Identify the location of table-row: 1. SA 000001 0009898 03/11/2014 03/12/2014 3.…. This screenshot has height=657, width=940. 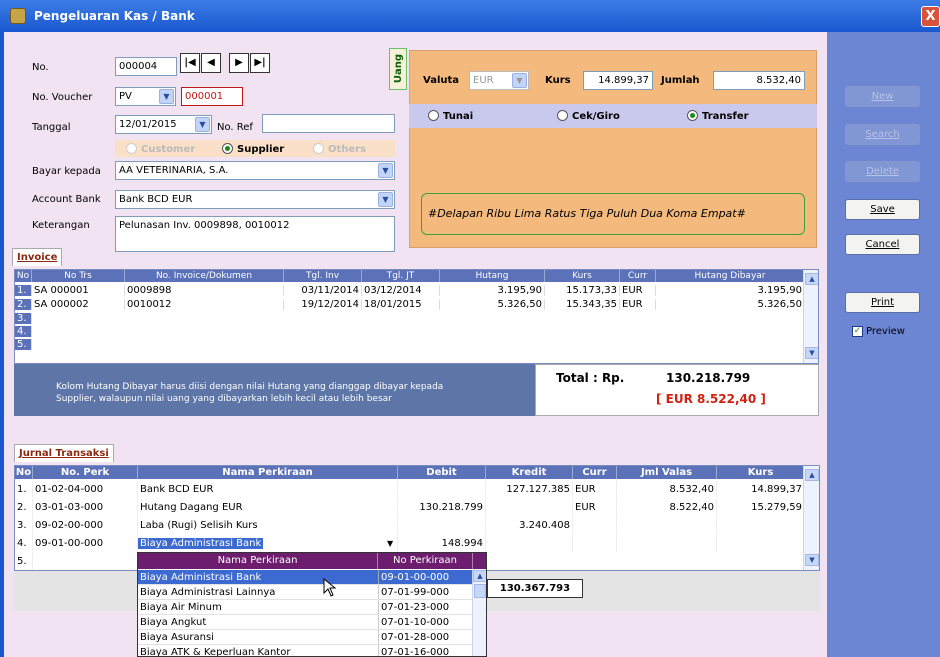
(410, 290).